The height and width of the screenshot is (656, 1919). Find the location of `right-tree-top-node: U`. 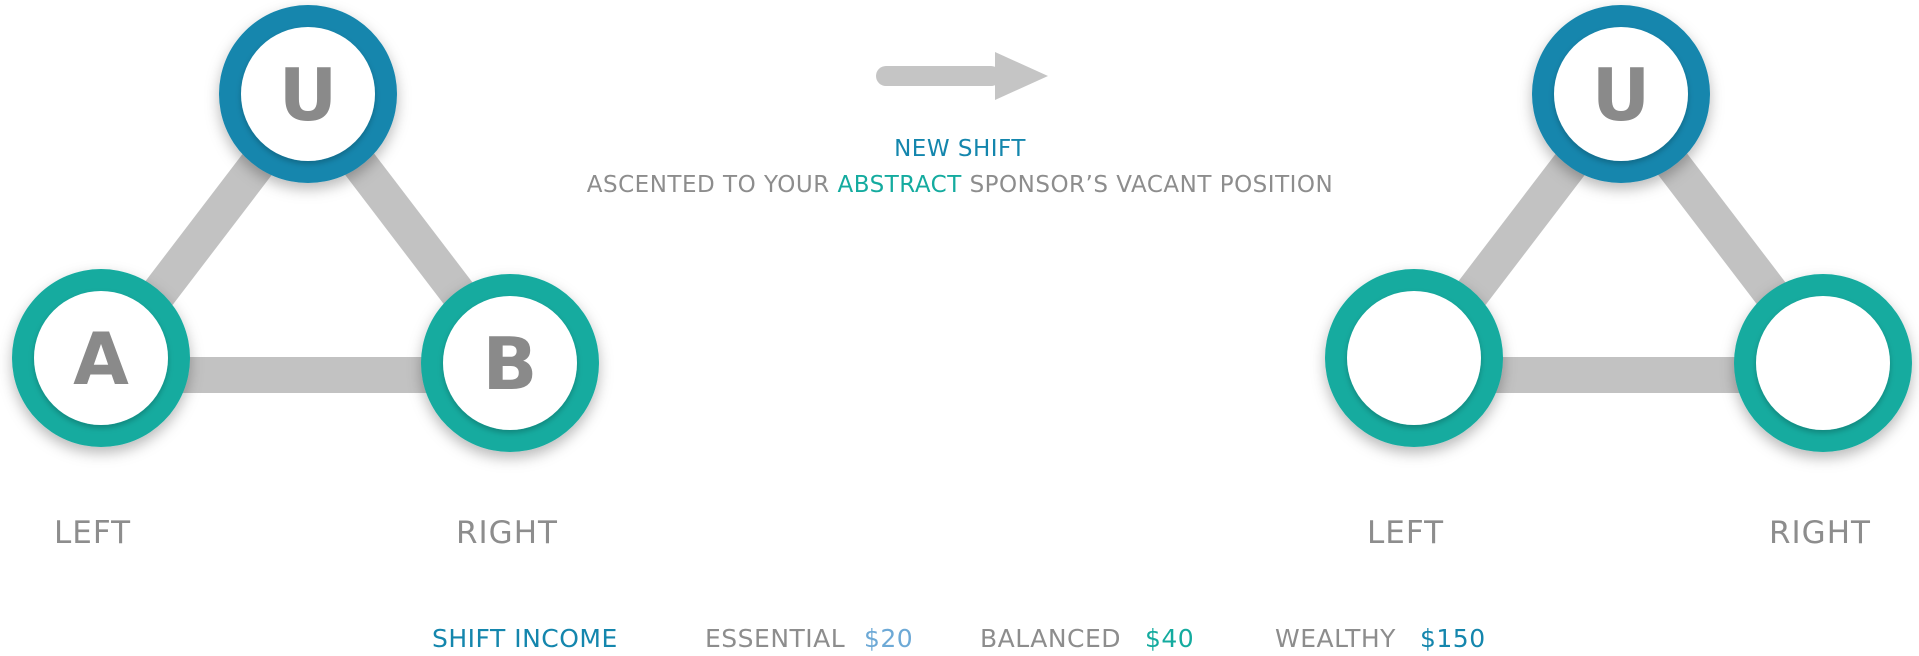

right-tree-top-node: U is located at coordinates (1621, 94).